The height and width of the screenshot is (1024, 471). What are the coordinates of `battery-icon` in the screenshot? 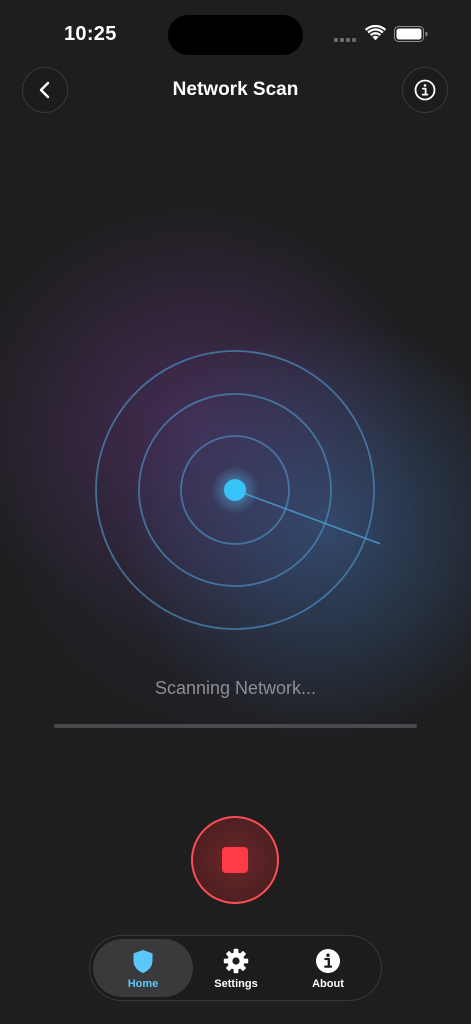 It's located at (411, 34).